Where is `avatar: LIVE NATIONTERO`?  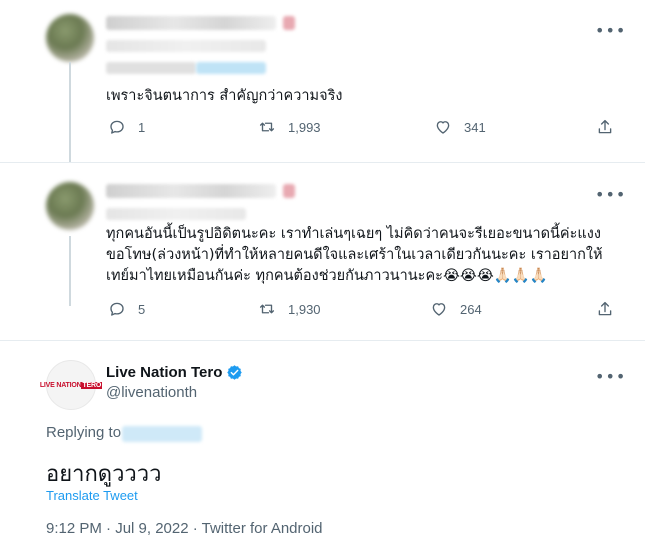 avatar: LIVE NATIONTERO is located at coordinates (71, 385).